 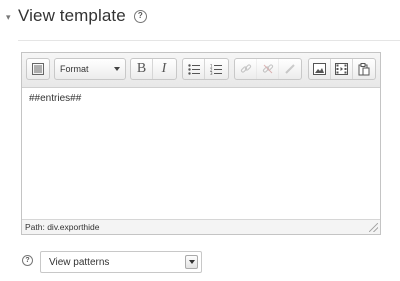 I want to click on toolbar-group-toggle, so click(x=38, y=69).